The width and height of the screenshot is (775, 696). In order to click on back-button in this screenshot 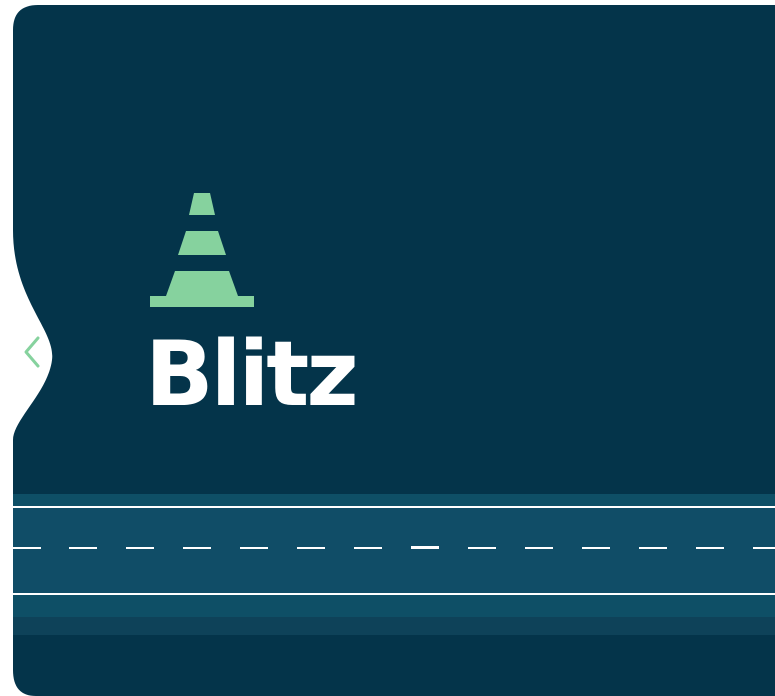, I will do `click(33, 352)`.